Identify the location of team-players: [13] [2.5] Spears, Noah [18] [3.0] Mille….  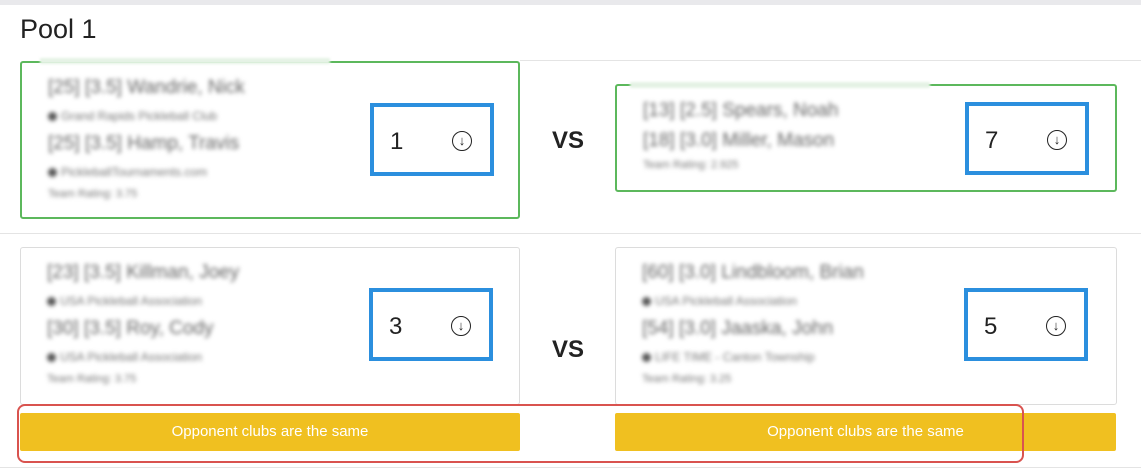
(808, 135).